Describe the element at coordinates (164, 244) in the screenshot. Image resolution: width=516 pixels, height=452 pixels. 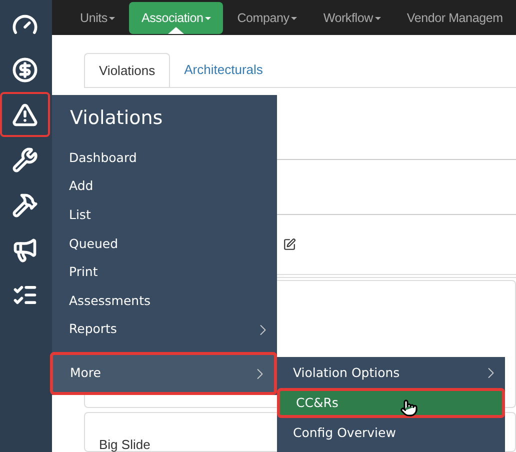
I see `menu-item: Queued` at that location.